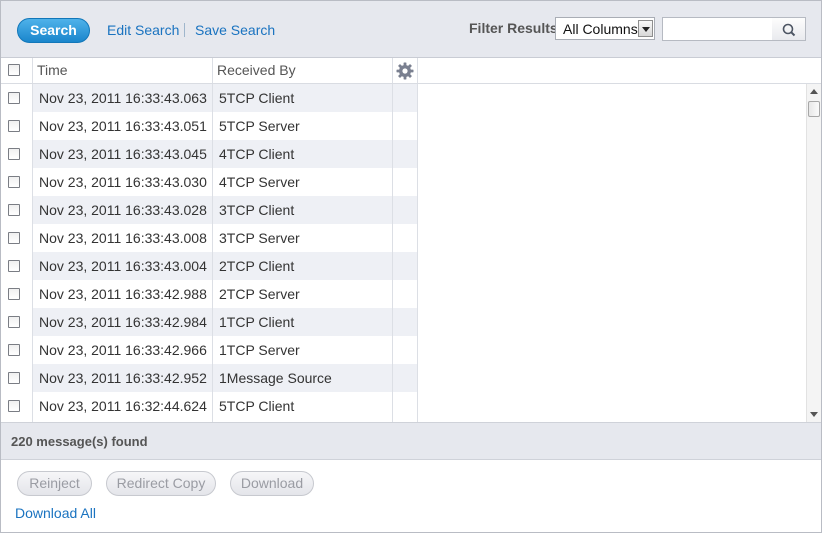  I want to click on row-time: Nov 23, 2011 16:33:42.984, so click(123, 322).